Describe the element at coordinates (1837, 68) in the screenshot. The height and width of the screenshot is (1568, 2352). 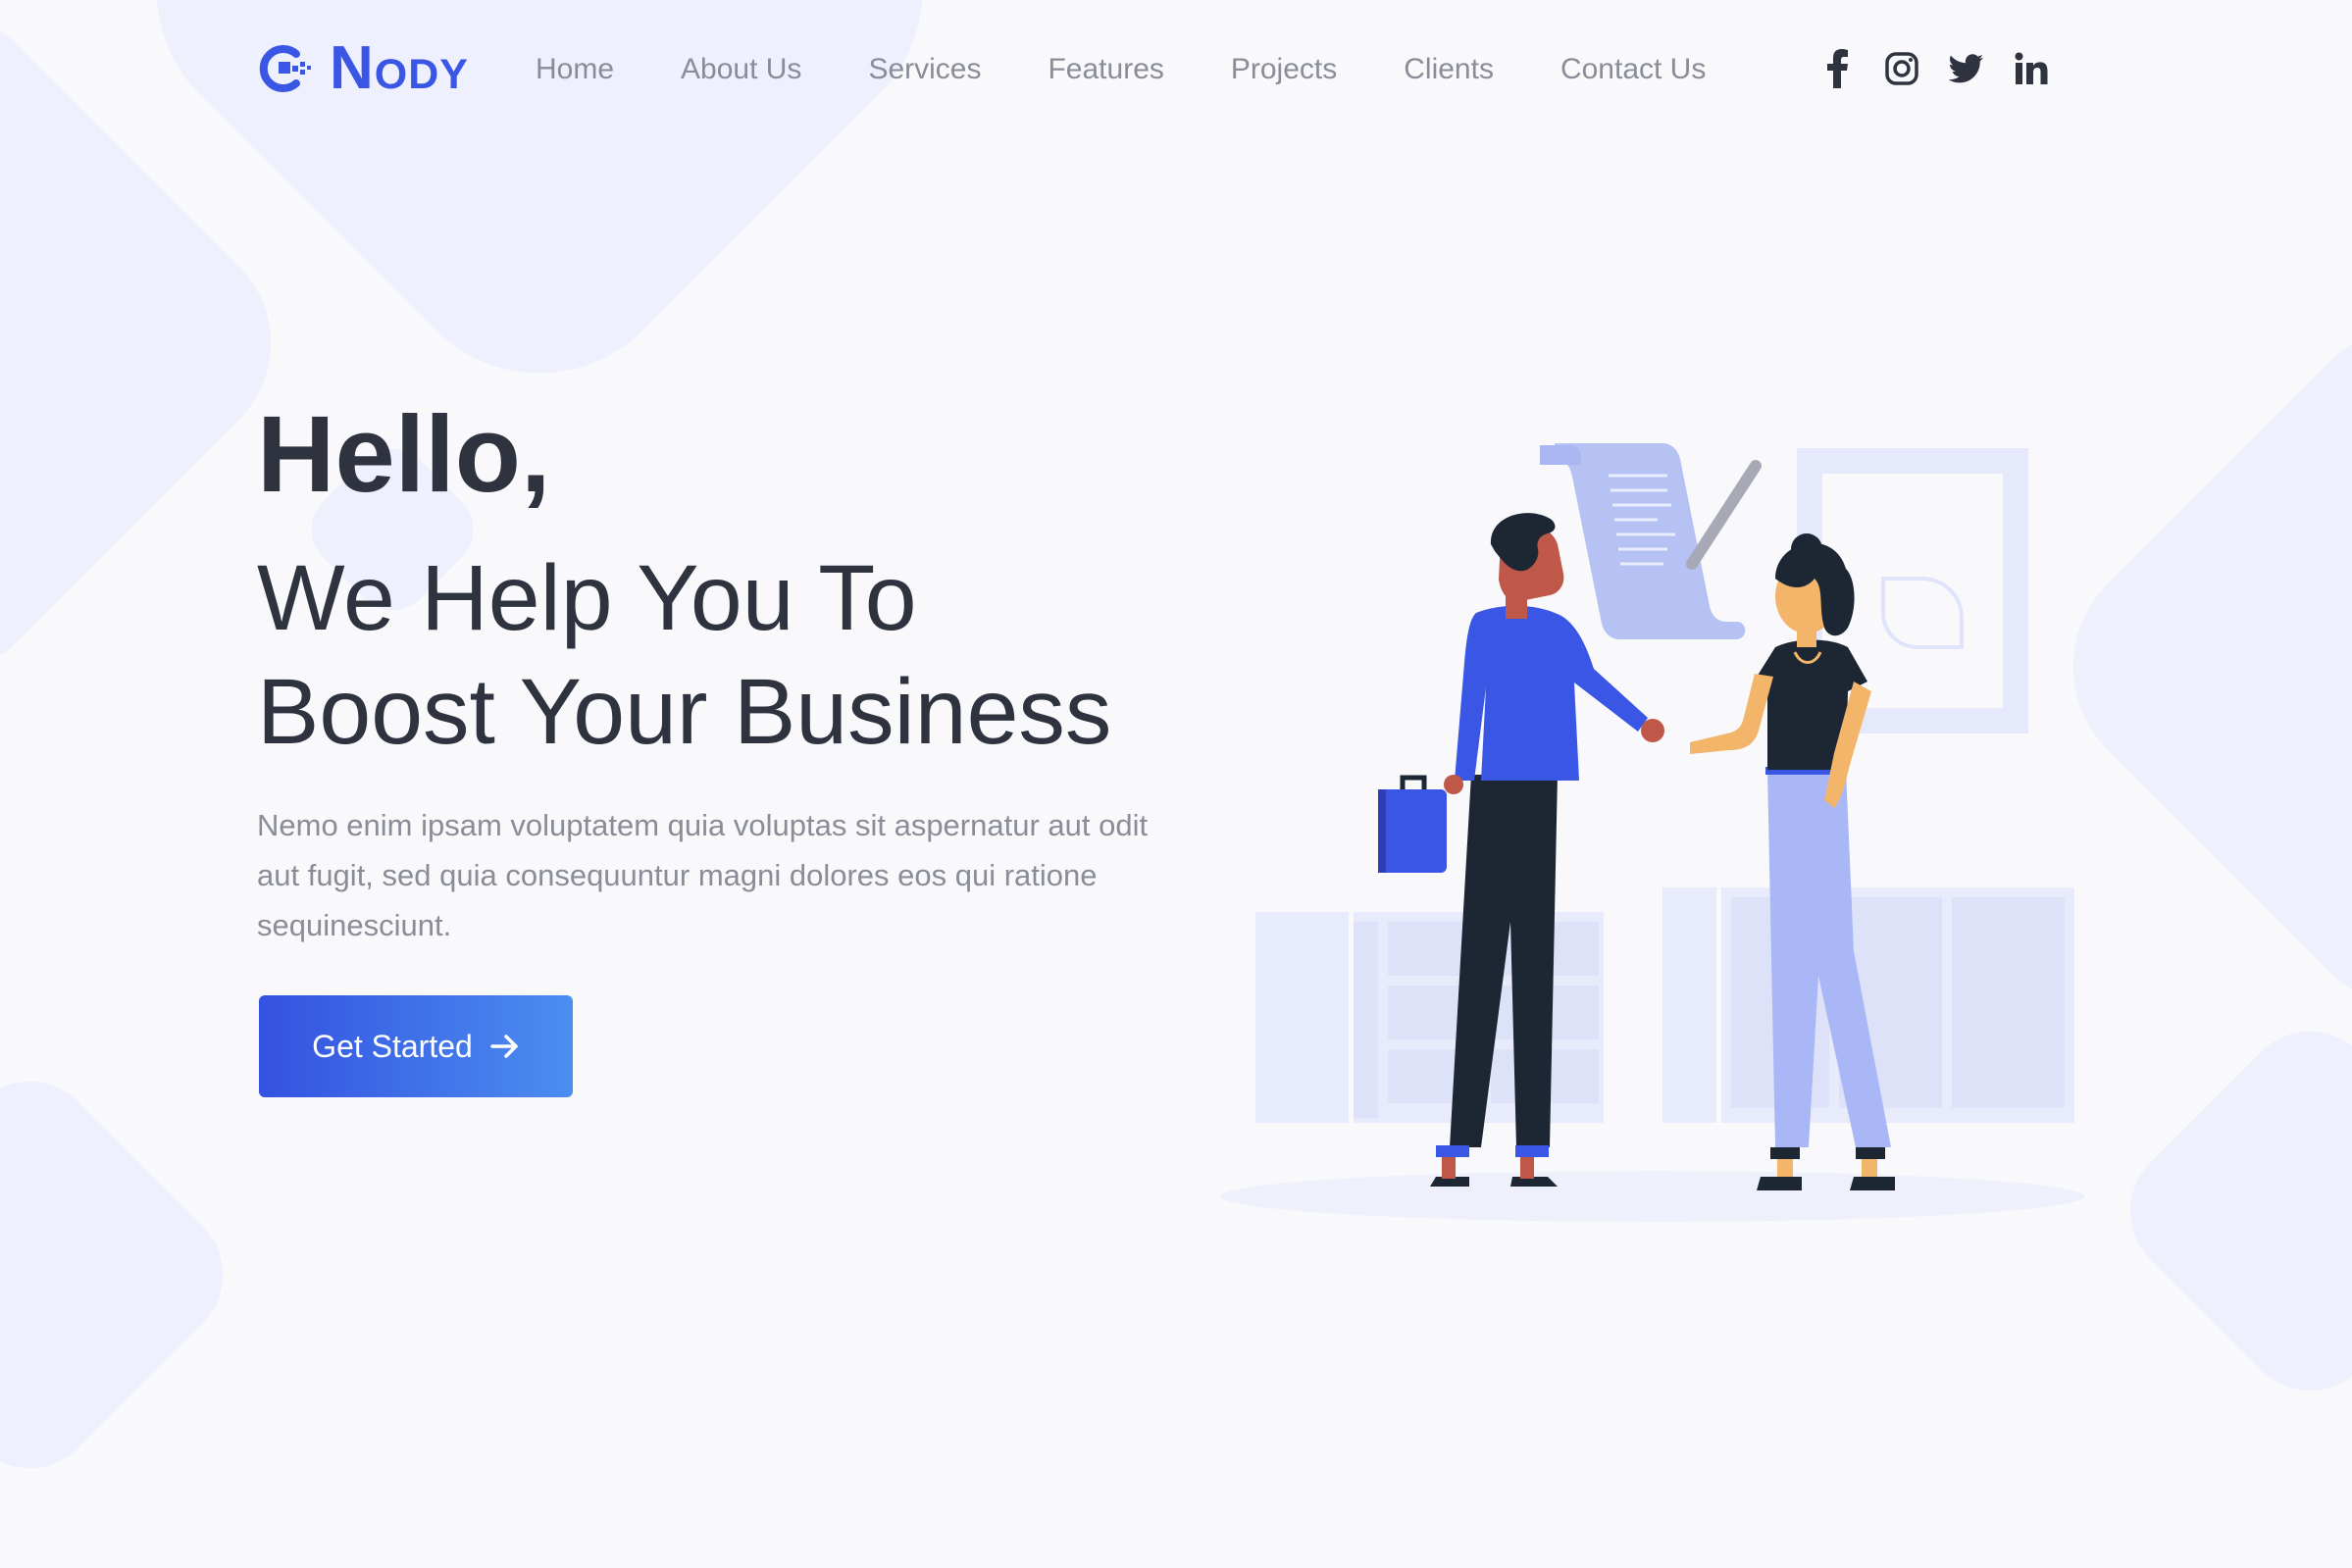
I see `facebook-icon` at that location.